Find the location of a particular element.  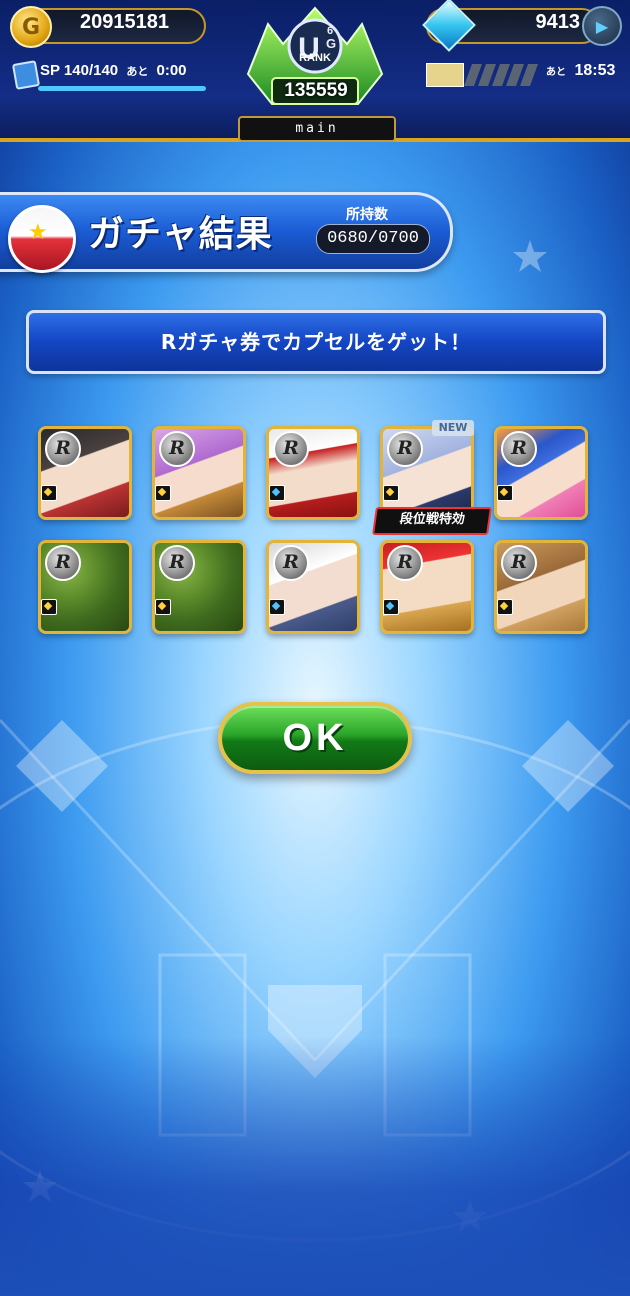

owned-count: 0680/0700 is located at coordinates (373, 239).